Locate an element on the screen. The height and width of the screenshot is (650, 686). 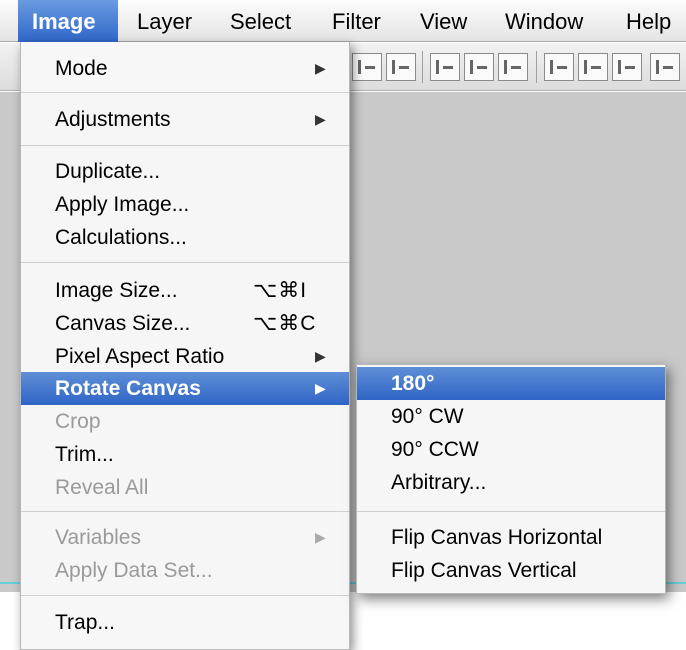
menu-image: Image is located at coordinates (68, 21).